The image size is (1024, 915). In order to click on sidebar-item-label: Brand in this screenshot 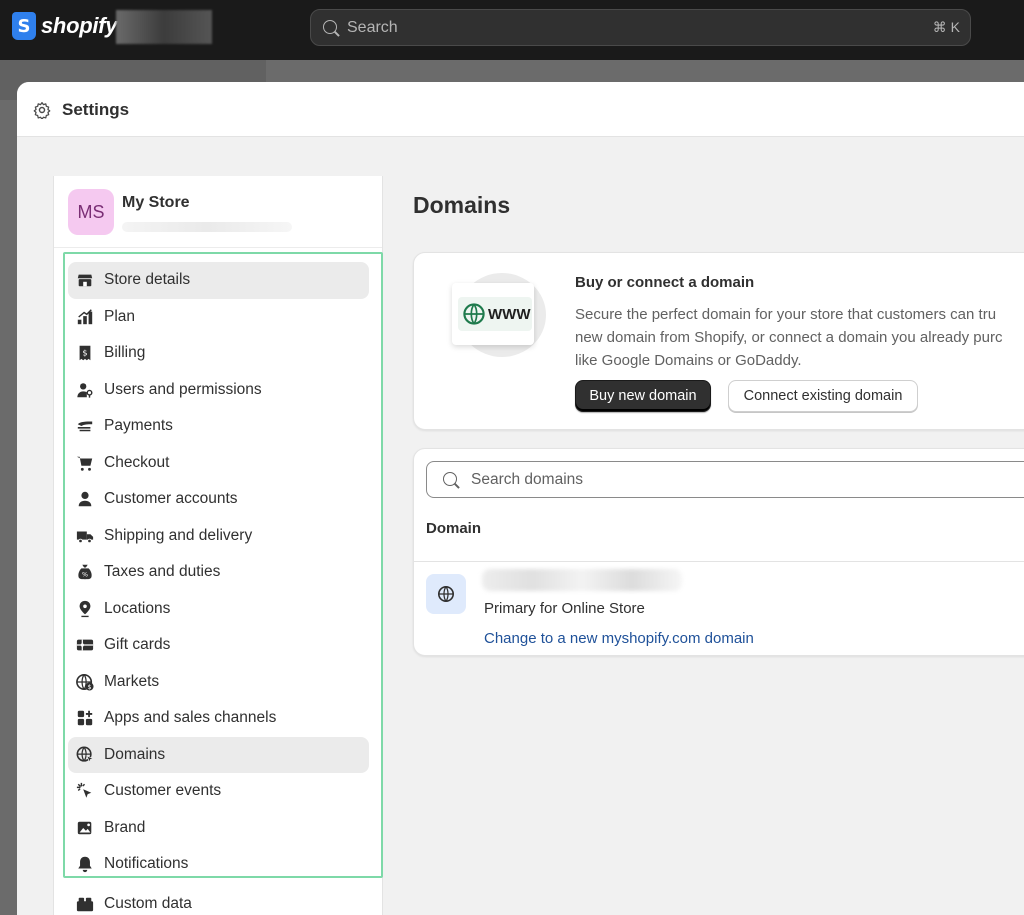, I will do `click(125, 827)`.